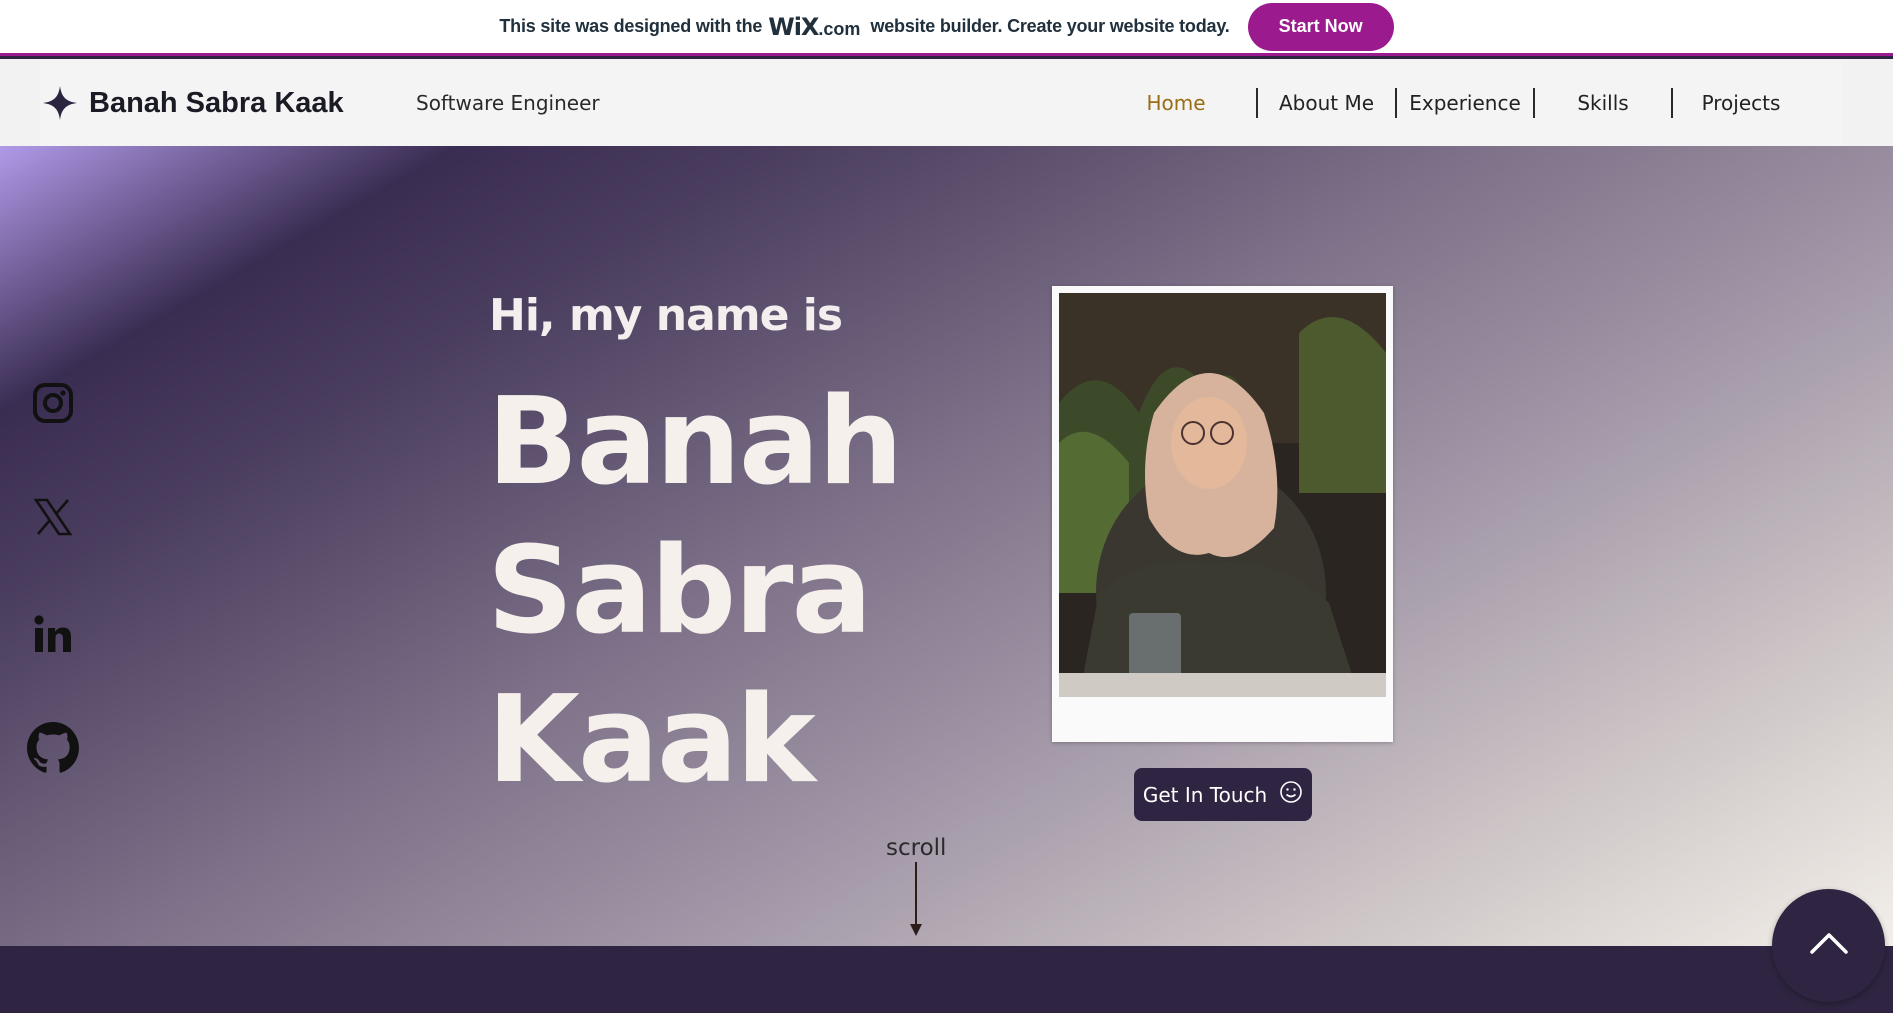 The height and width of the screenshot is (1013, 1893). What do you see at coordinates (60, 103) in the screenshot?
I see `sparkle-star-icon` at bounding box center [60, 103].